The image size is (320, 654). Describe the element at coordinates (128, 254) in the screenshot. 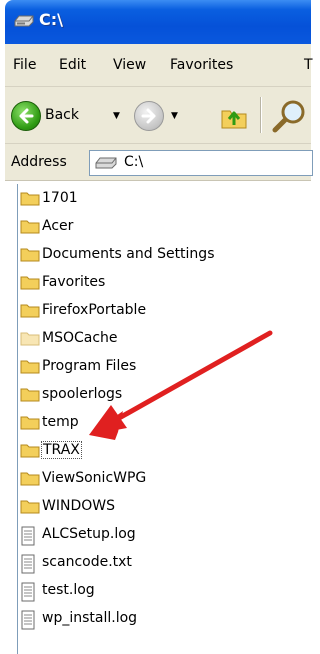

I see `file-name: Documents and Settings` at that location.